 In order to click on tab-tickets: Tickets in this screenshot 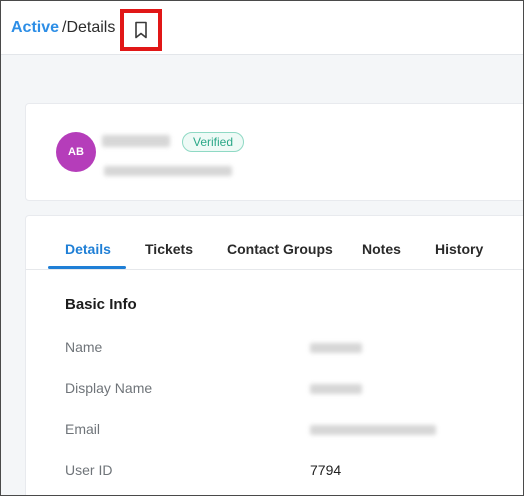, I will do `click(169, 249)`.